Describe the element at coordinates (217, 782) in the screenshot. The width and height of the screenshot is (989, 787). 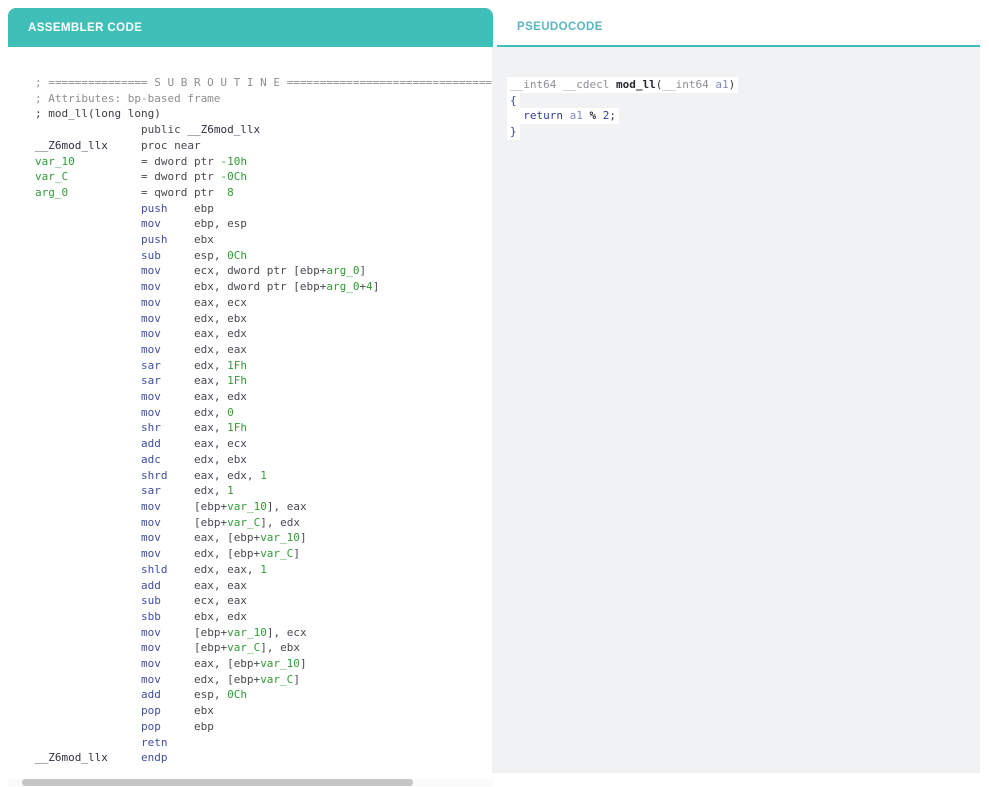
I see `scrollbar-thumb` at that location.